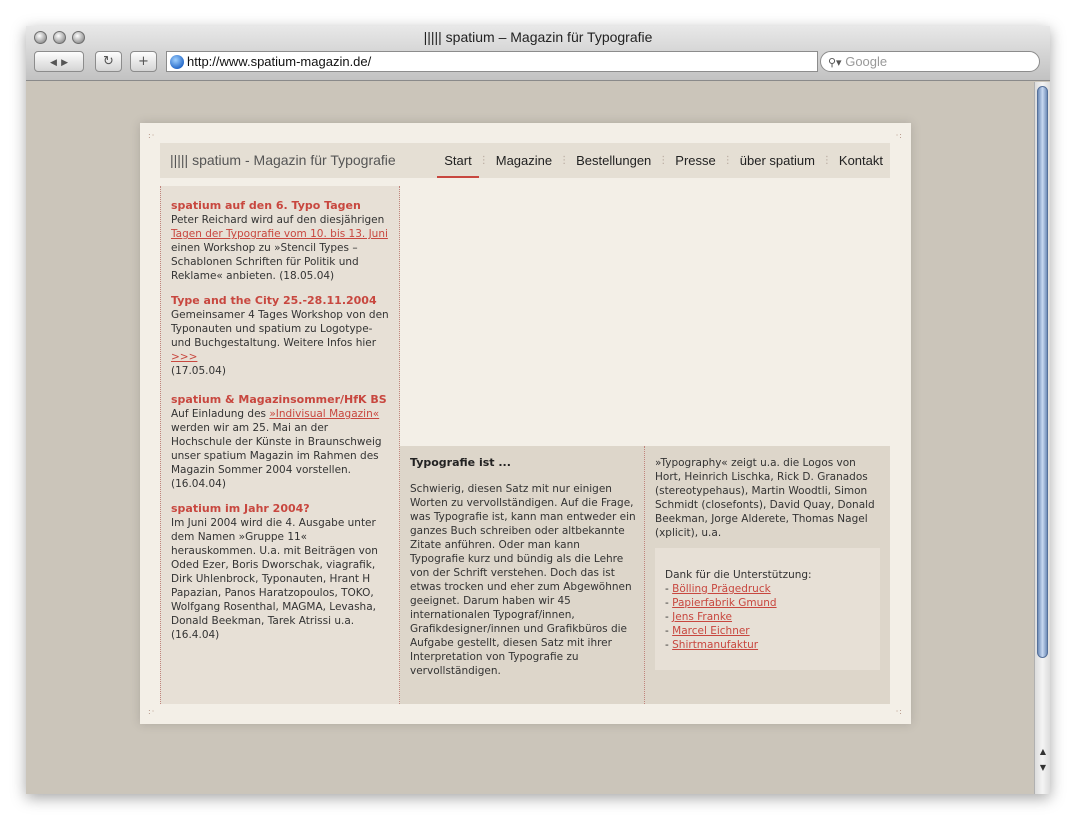  What do you see at coordinates (695, 160) in the screenshot?
I see `nav-presse: Presse` at bounding box center [695, 160].